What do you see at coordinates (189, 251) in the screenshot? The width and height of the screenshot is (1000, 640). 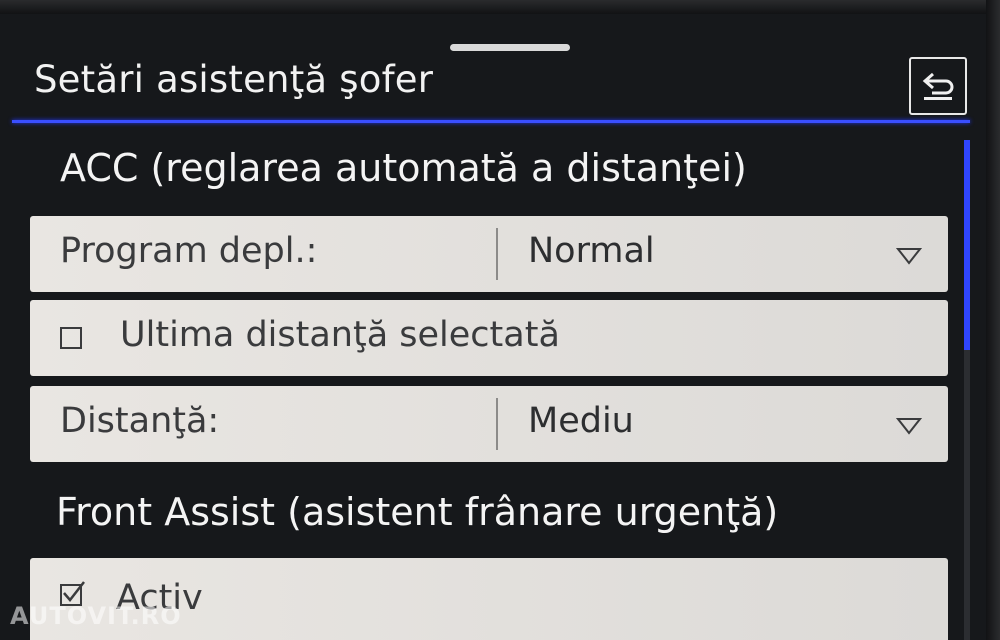 I see `drive-program-label: Program depl.:` at bounding box center [189, 251].